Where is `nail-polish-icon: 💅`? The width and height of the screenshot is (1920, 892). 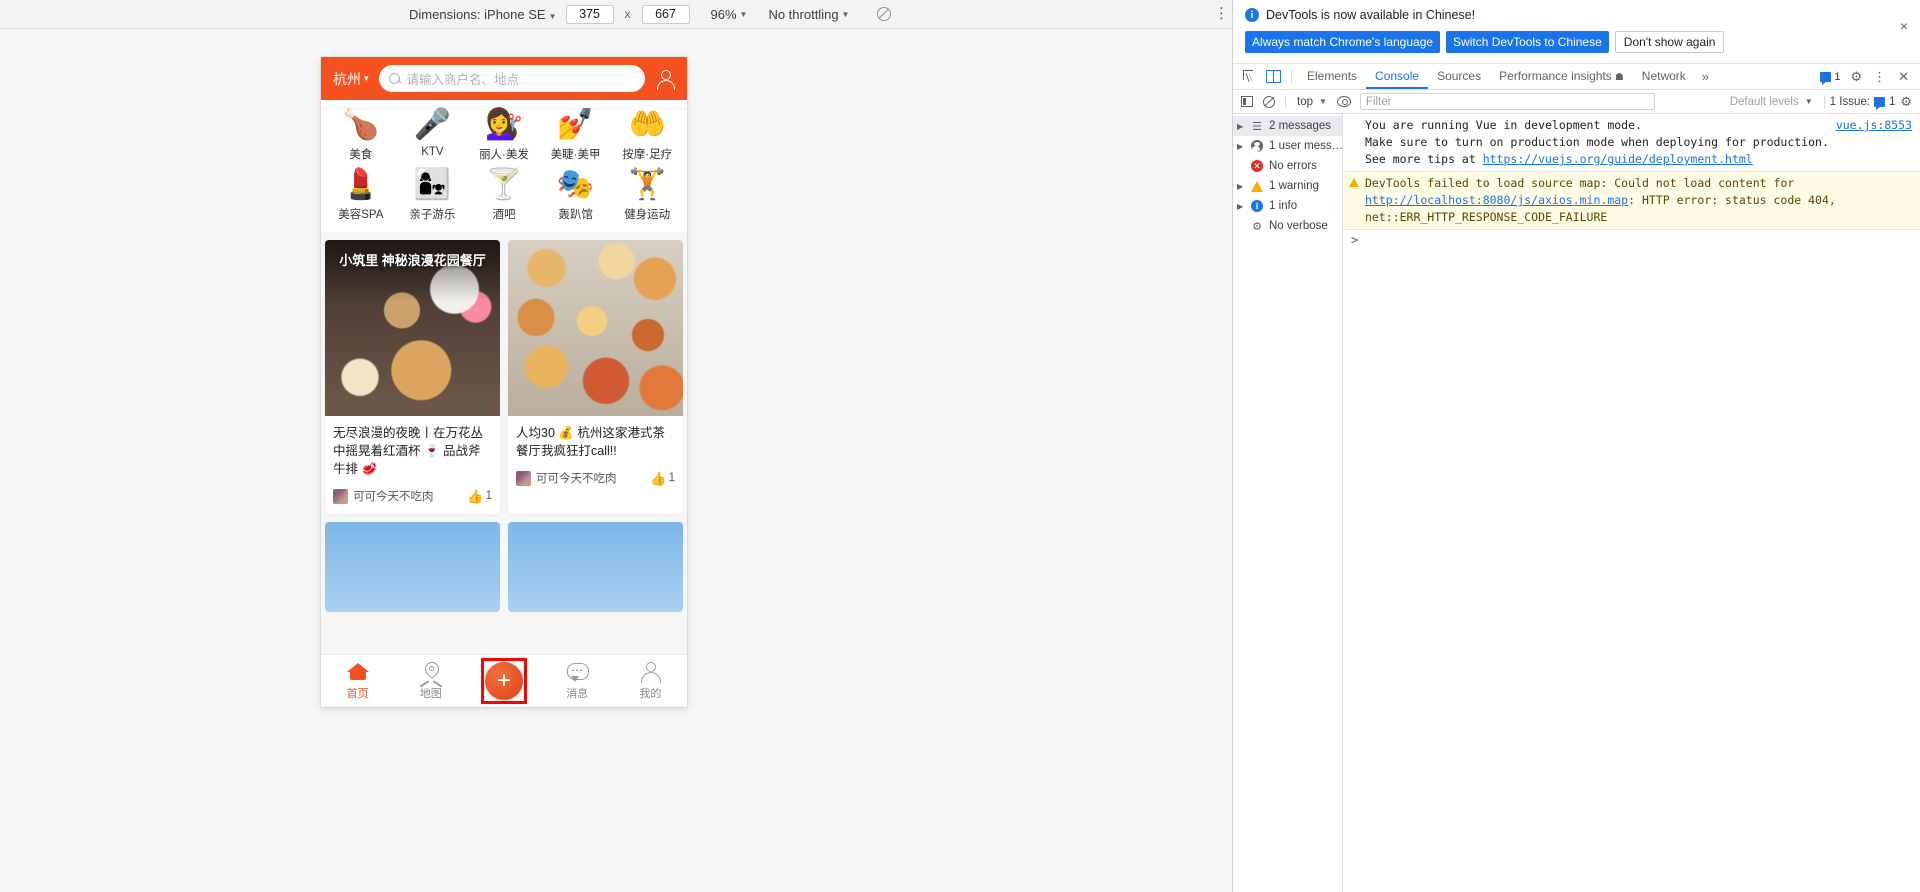
nail-polish-icon: 💅 is located at coordinates (575, 124).